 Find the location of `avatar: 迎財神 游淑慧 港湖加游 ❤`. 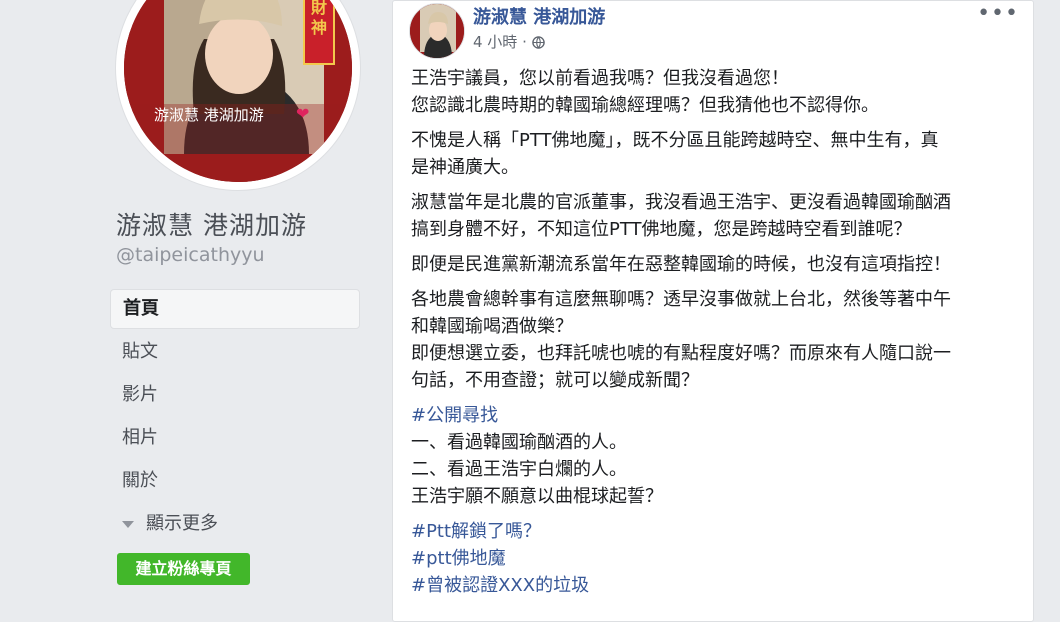

avatar: 迎財神 游淑慧 港湖加游 ❤ is located at coordinates (238, 91).